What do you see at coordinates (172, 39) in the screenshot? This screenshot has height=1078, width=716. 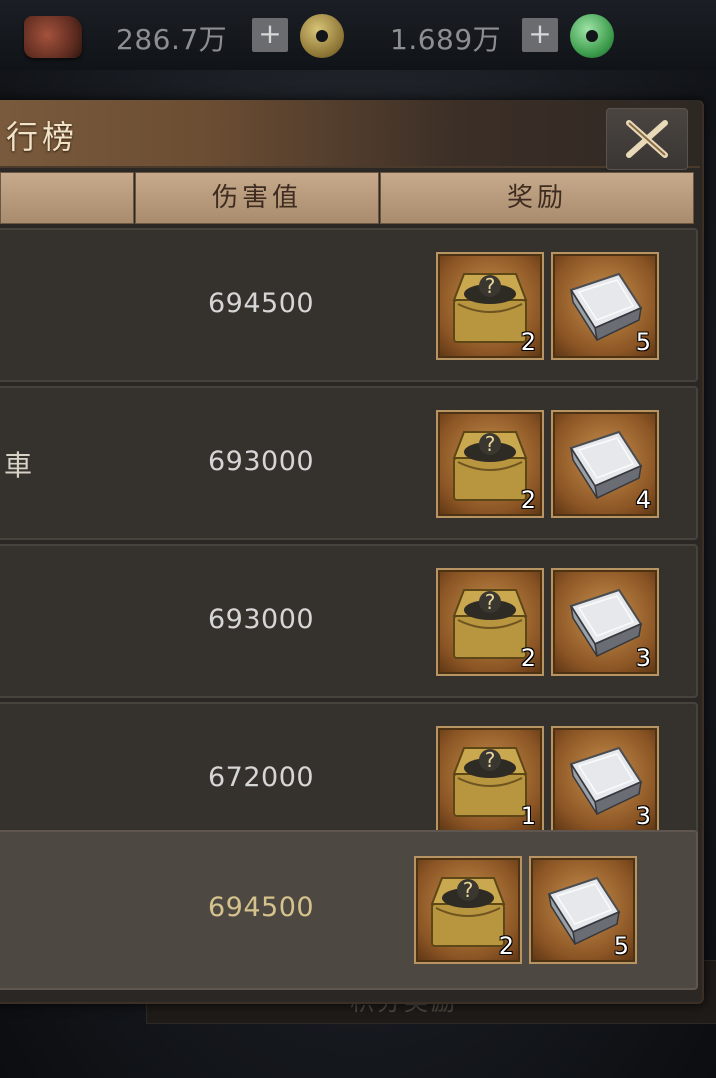 I see `copper-amount: 286.7万` at bounding box center [172, 39].